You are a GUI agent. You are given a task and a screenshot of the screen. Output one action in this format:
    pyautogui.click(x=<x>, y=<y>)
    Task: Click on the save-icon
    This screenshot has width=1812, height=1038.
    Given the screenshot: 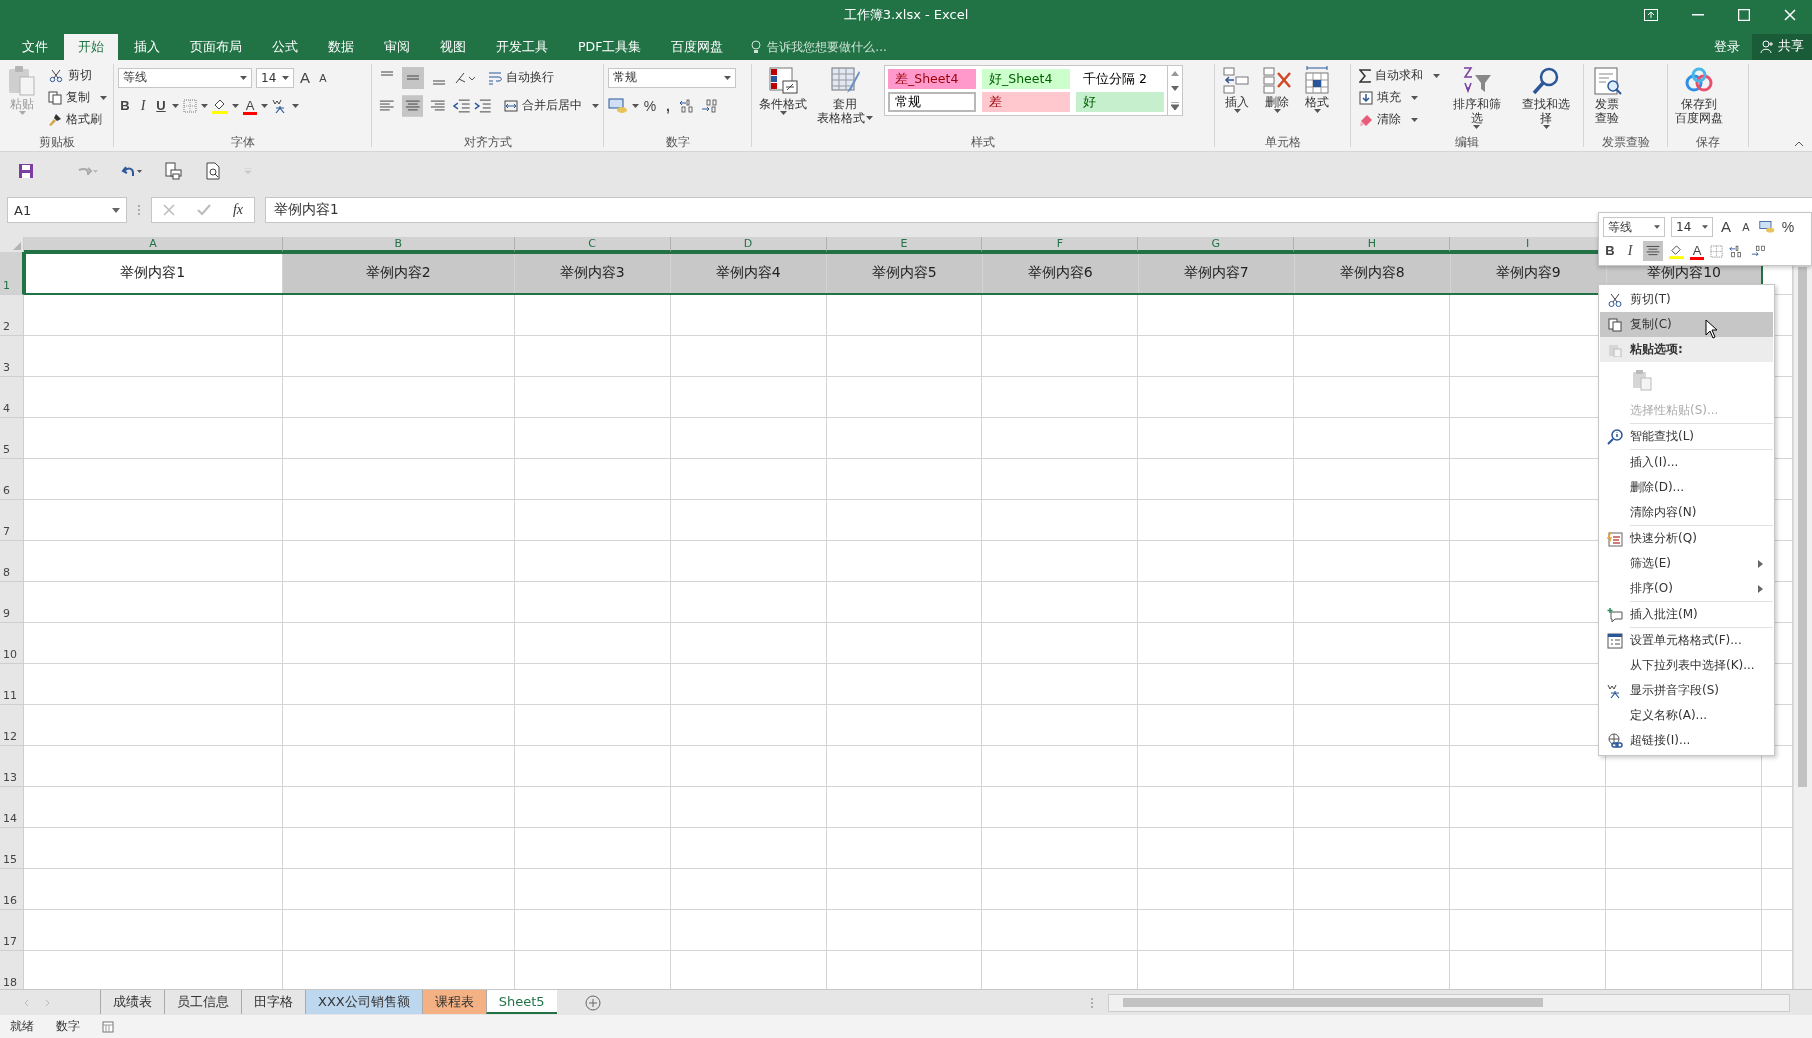 What is the action you would take?
    pyautogui.click(x=26, y=170)
    